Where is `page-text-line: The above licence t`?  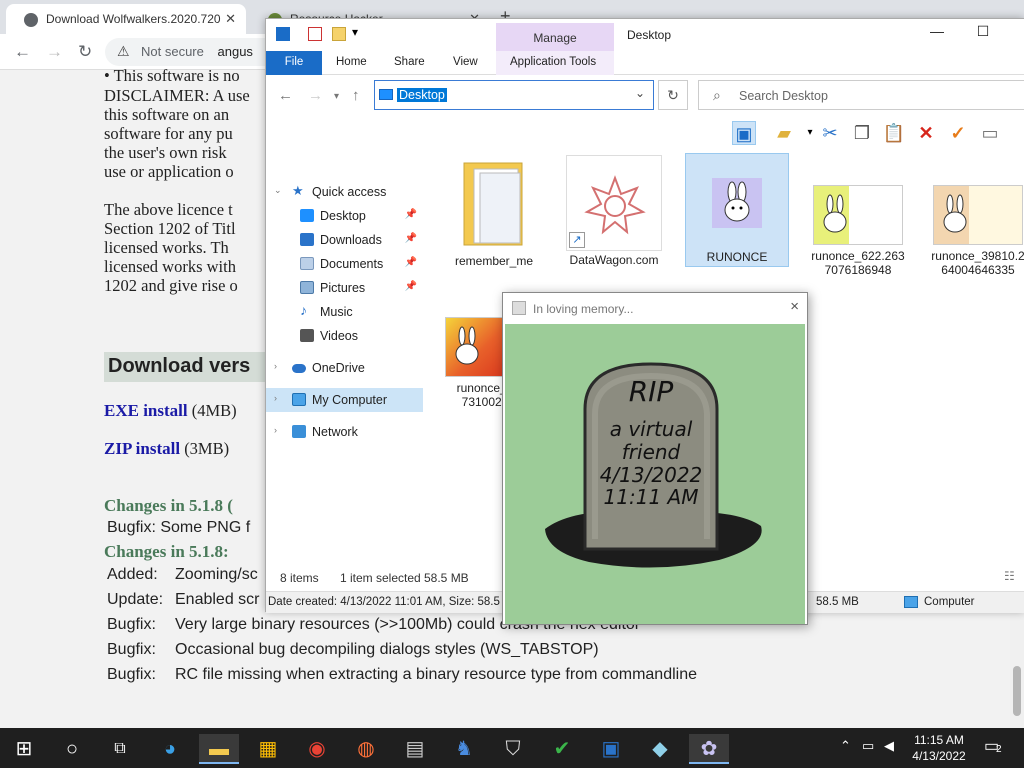 page-text-line: The above licence t is located at coordinates (168, 209).